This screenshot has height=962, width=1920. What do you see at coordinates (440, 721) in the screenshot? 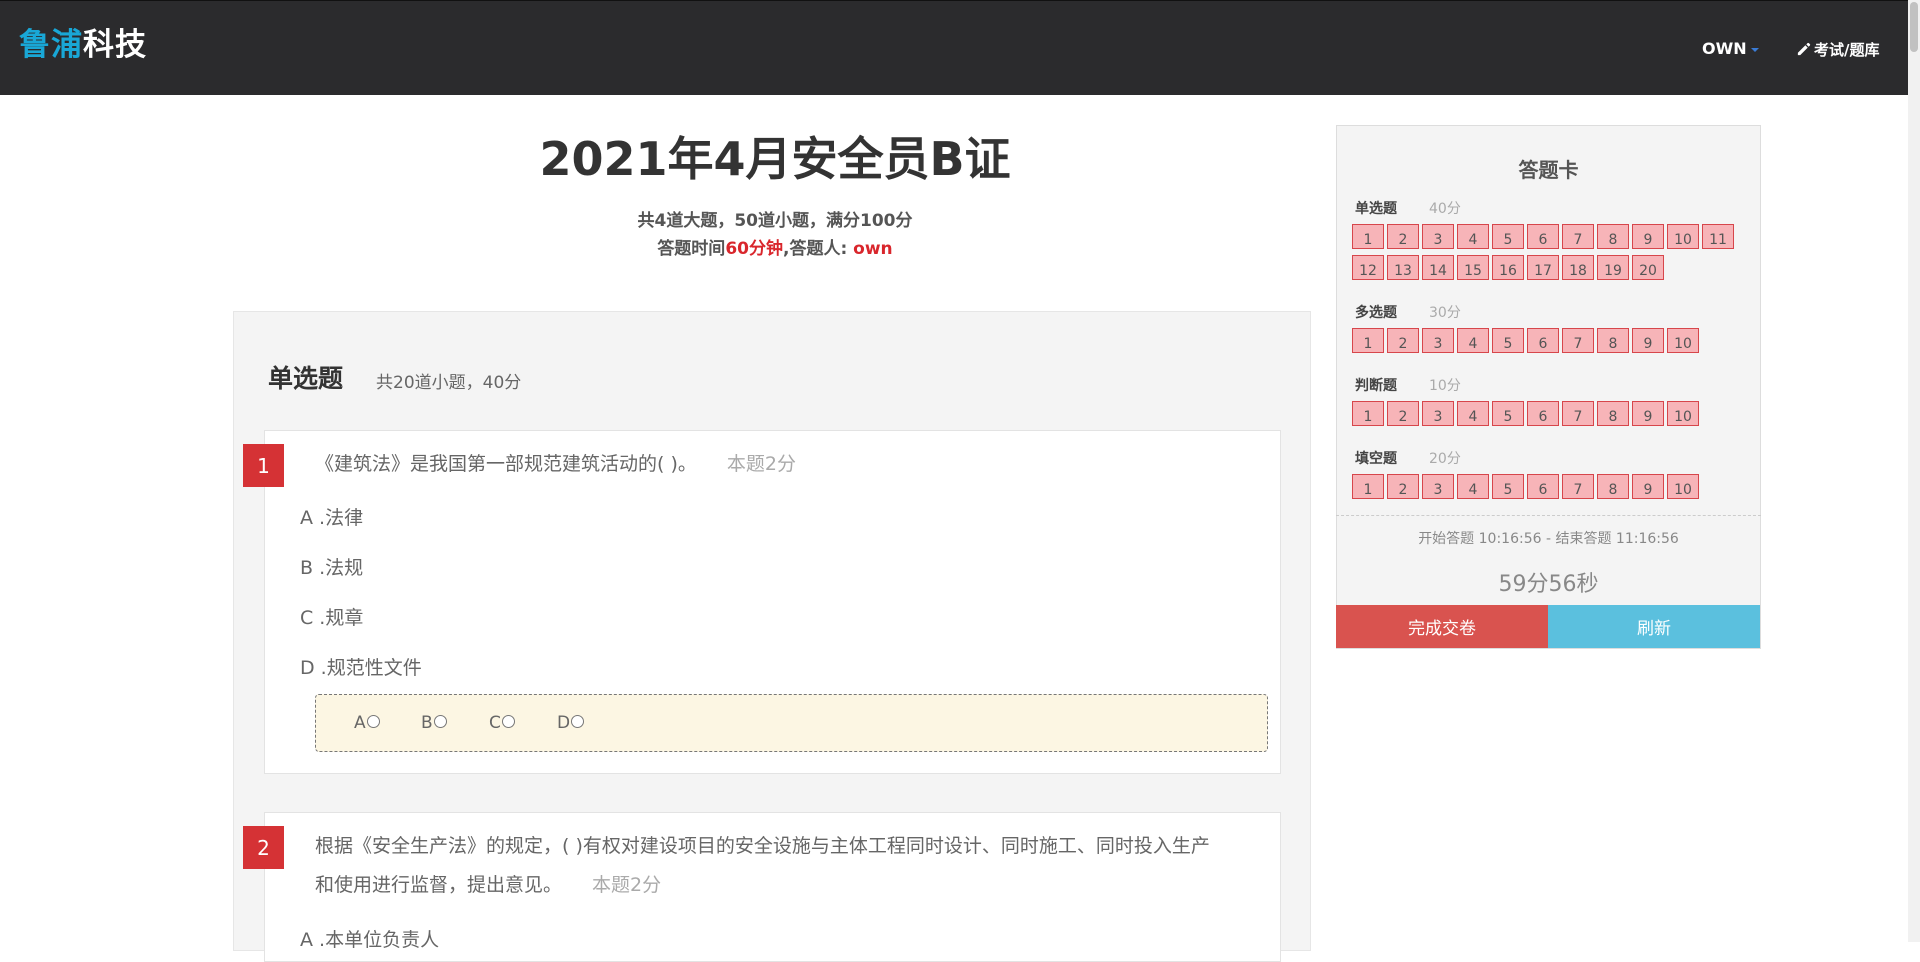
I see `radio-b` at bounding box center [440, 721].